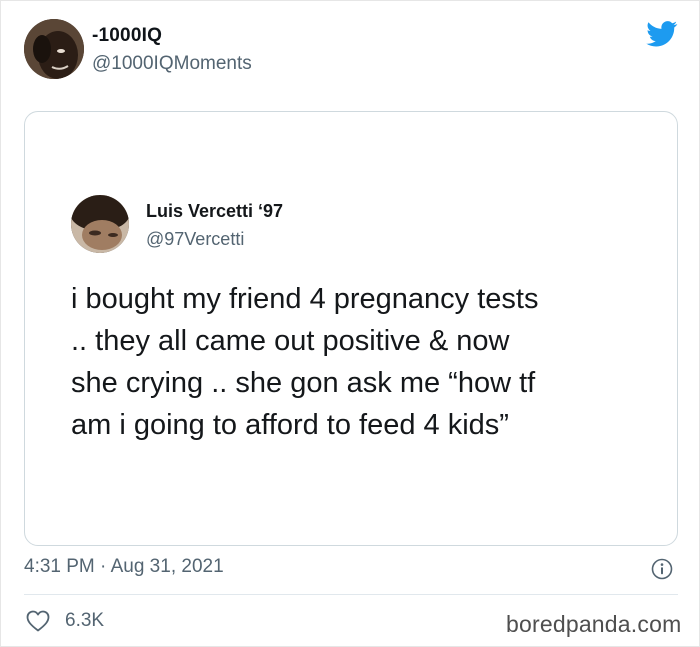 The image size is (700, 647). I want to click on info-icon, so click(662, 569).